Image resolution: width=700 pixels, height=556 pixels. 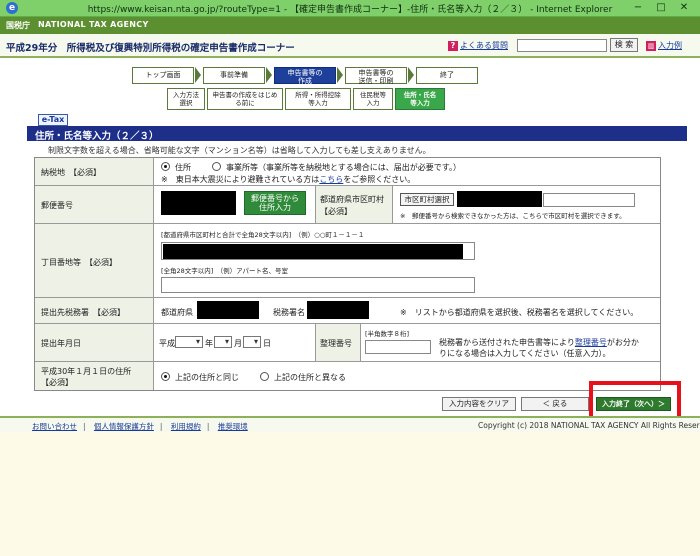 What do you see at coordinates (228, 310) in the screenshot?
I see `redacted-office-pref` at bounding box center [228, 310].